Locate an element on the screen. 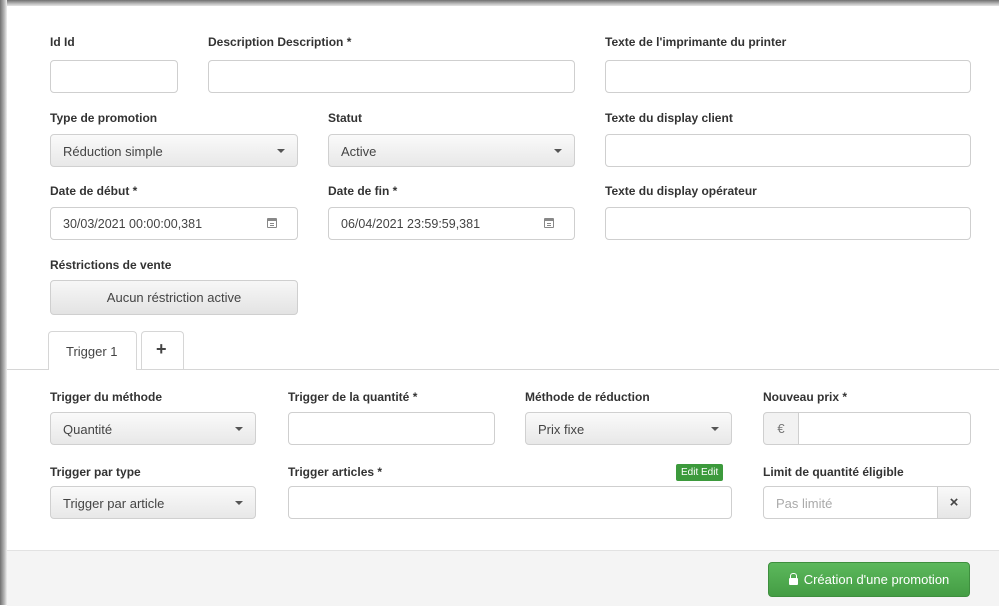 This screenshot has height=606, width=999. new-price-input is located at coordinates (884, 428).